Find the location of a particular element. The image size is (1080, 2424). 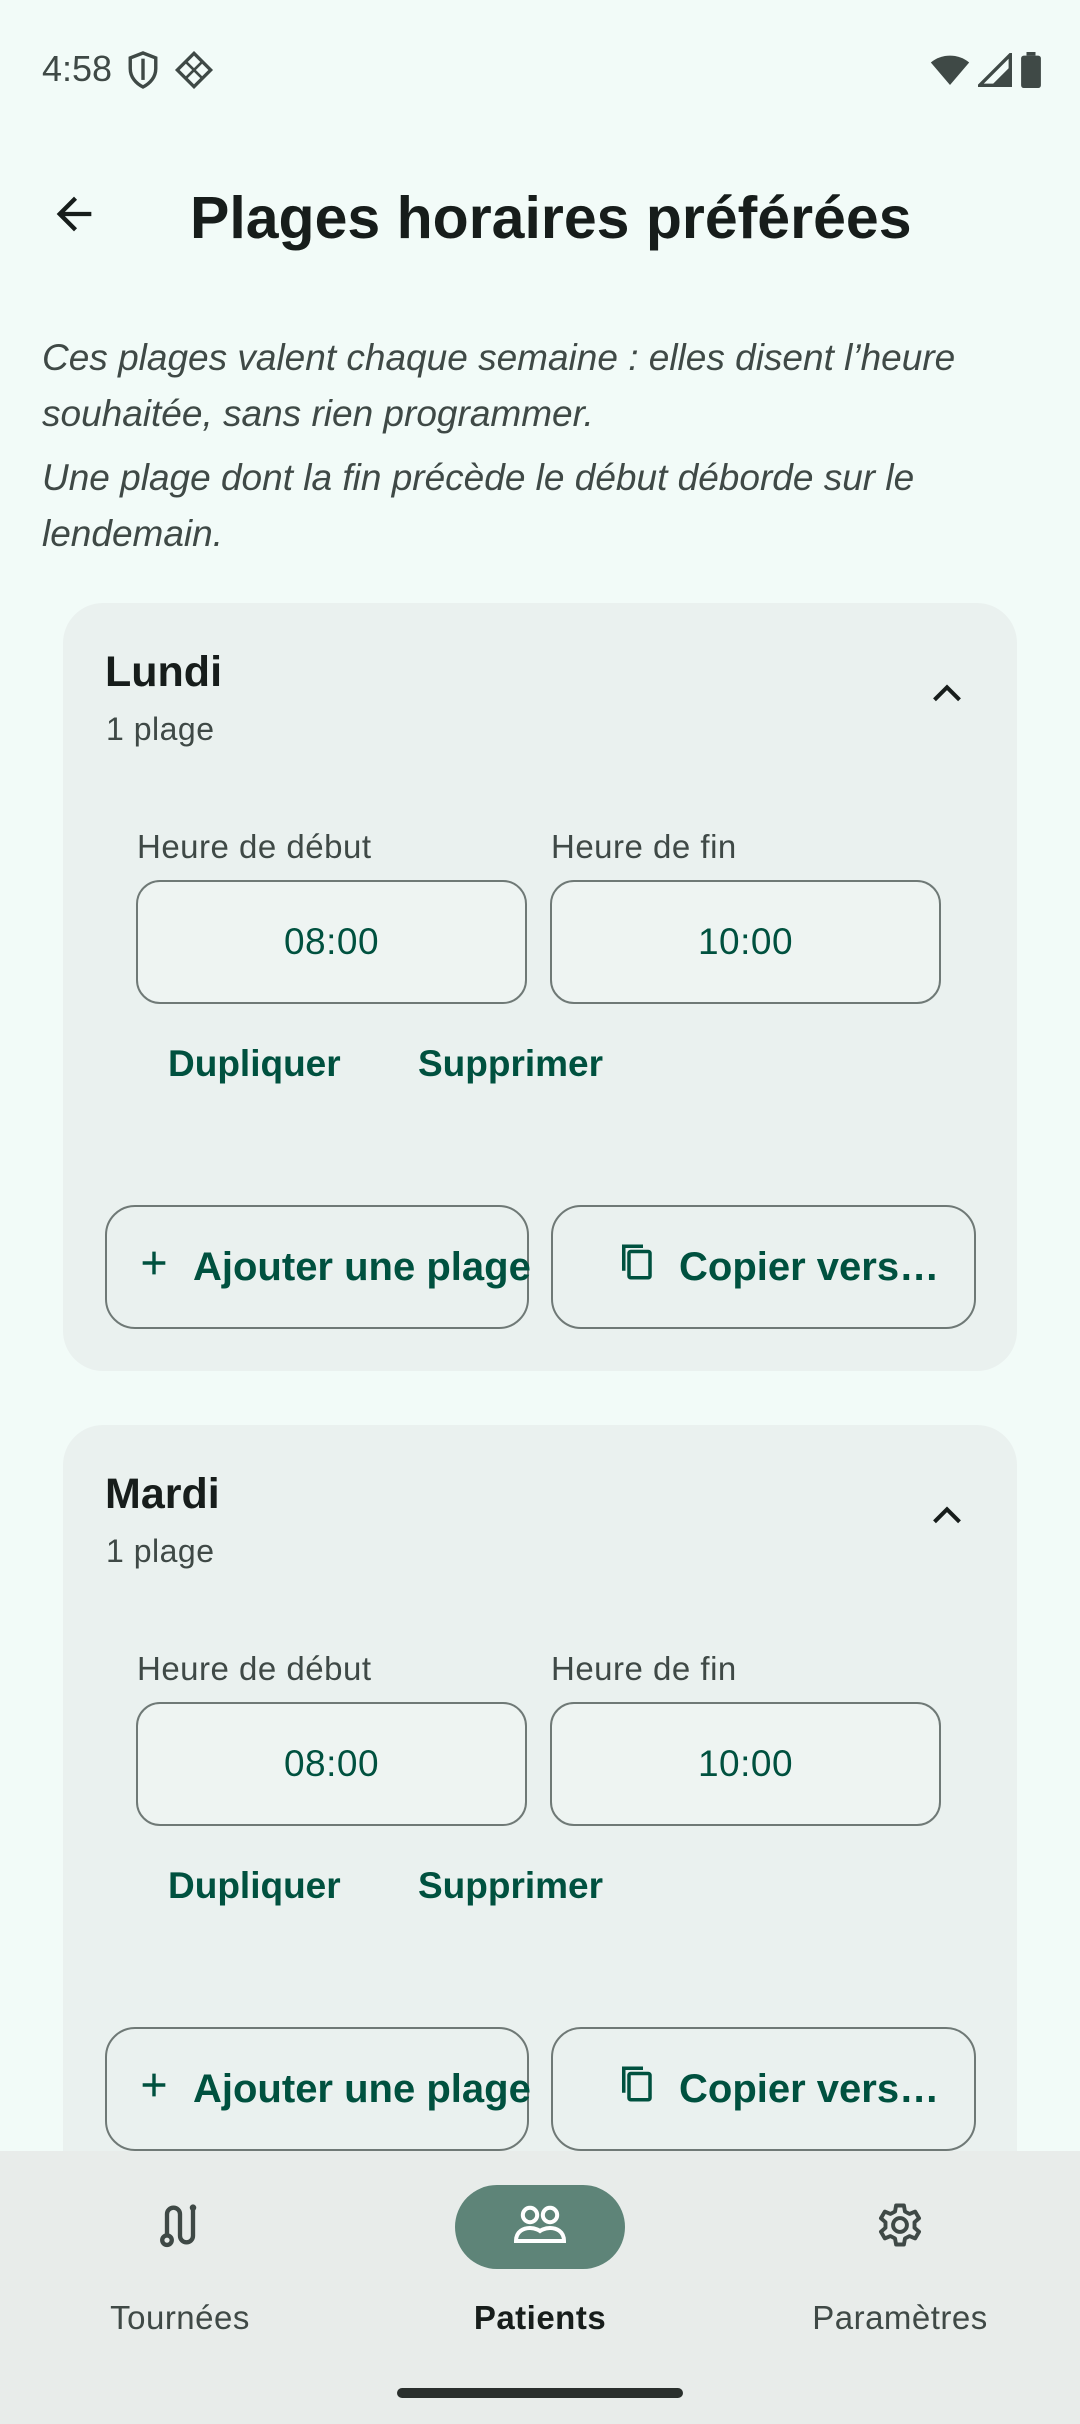

top-app-bar: Plages horaires préférées is located at coordinates (540, 216).